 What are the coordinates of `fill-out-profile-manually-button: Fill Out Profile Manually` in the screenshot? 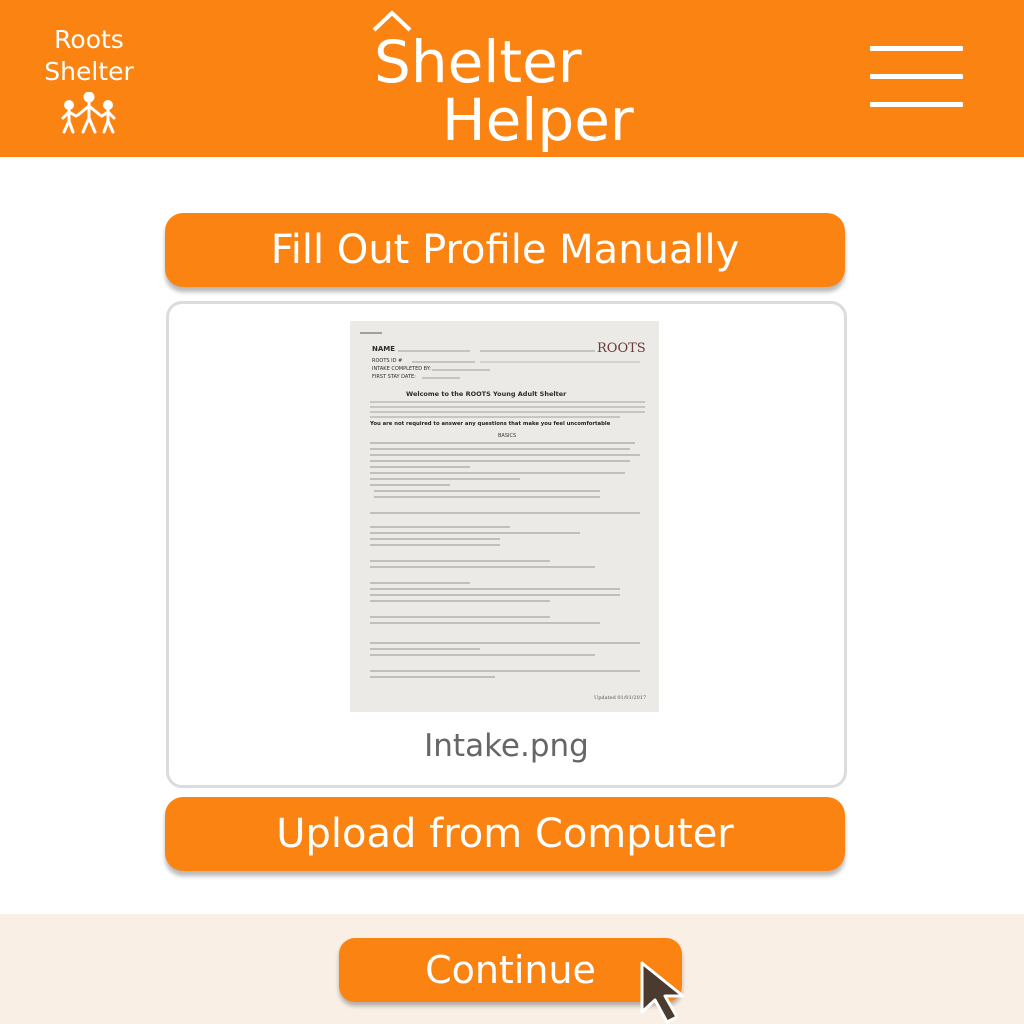 It's located at (505, 250).